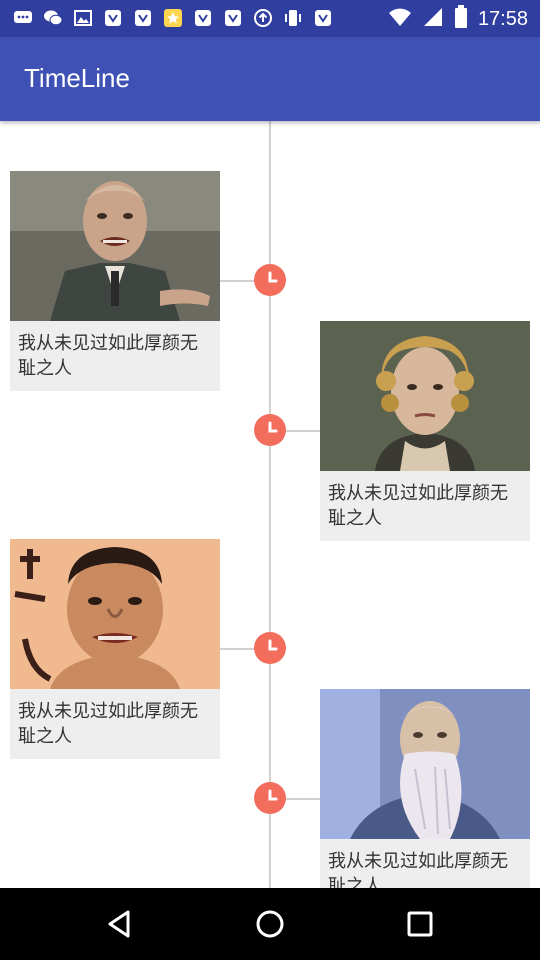 This screenshot has height=960, width=540. Describe the element at coordinates (400, 19) in the screenshot. I see `wifi-icon` at that location.